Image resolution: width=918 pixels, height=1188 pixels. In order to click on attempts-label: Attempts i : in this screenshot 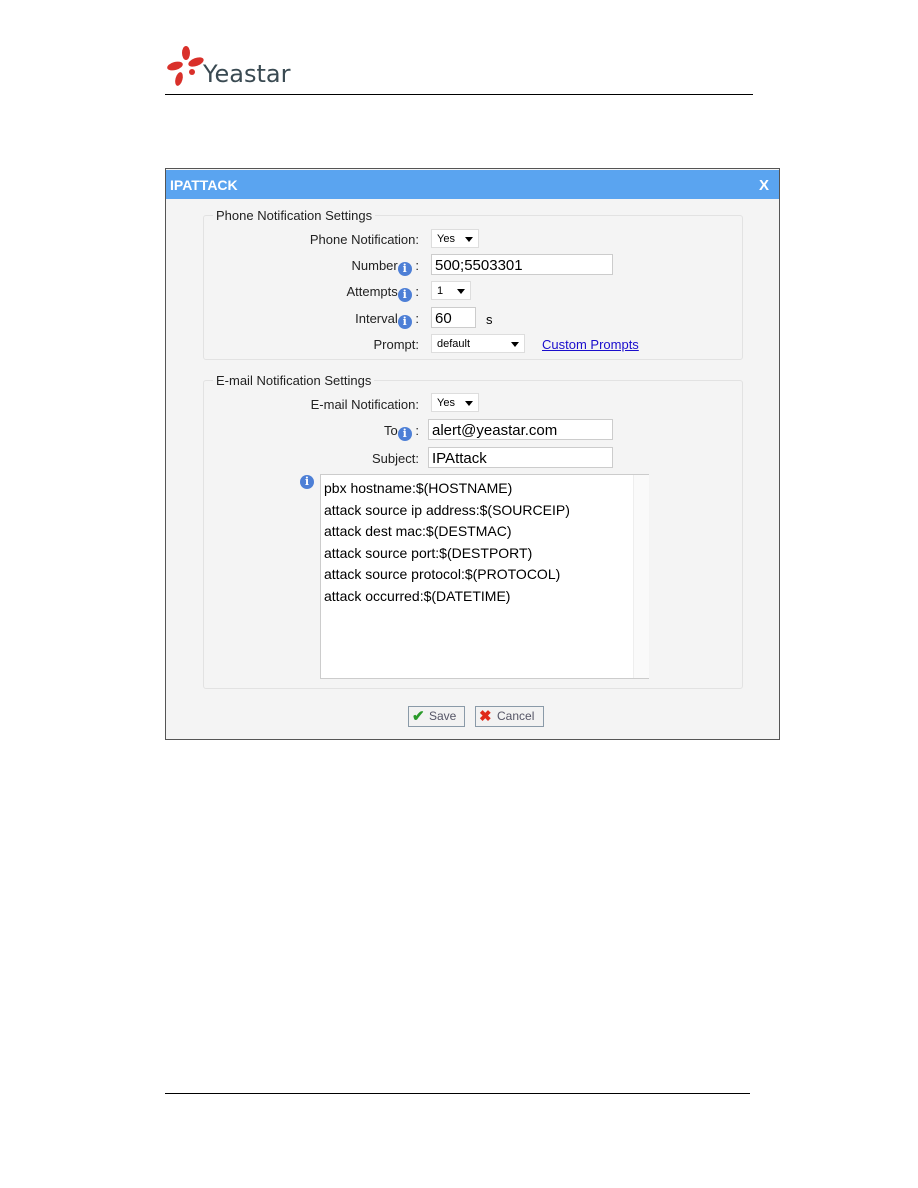, I will do `click(309, 293)`.